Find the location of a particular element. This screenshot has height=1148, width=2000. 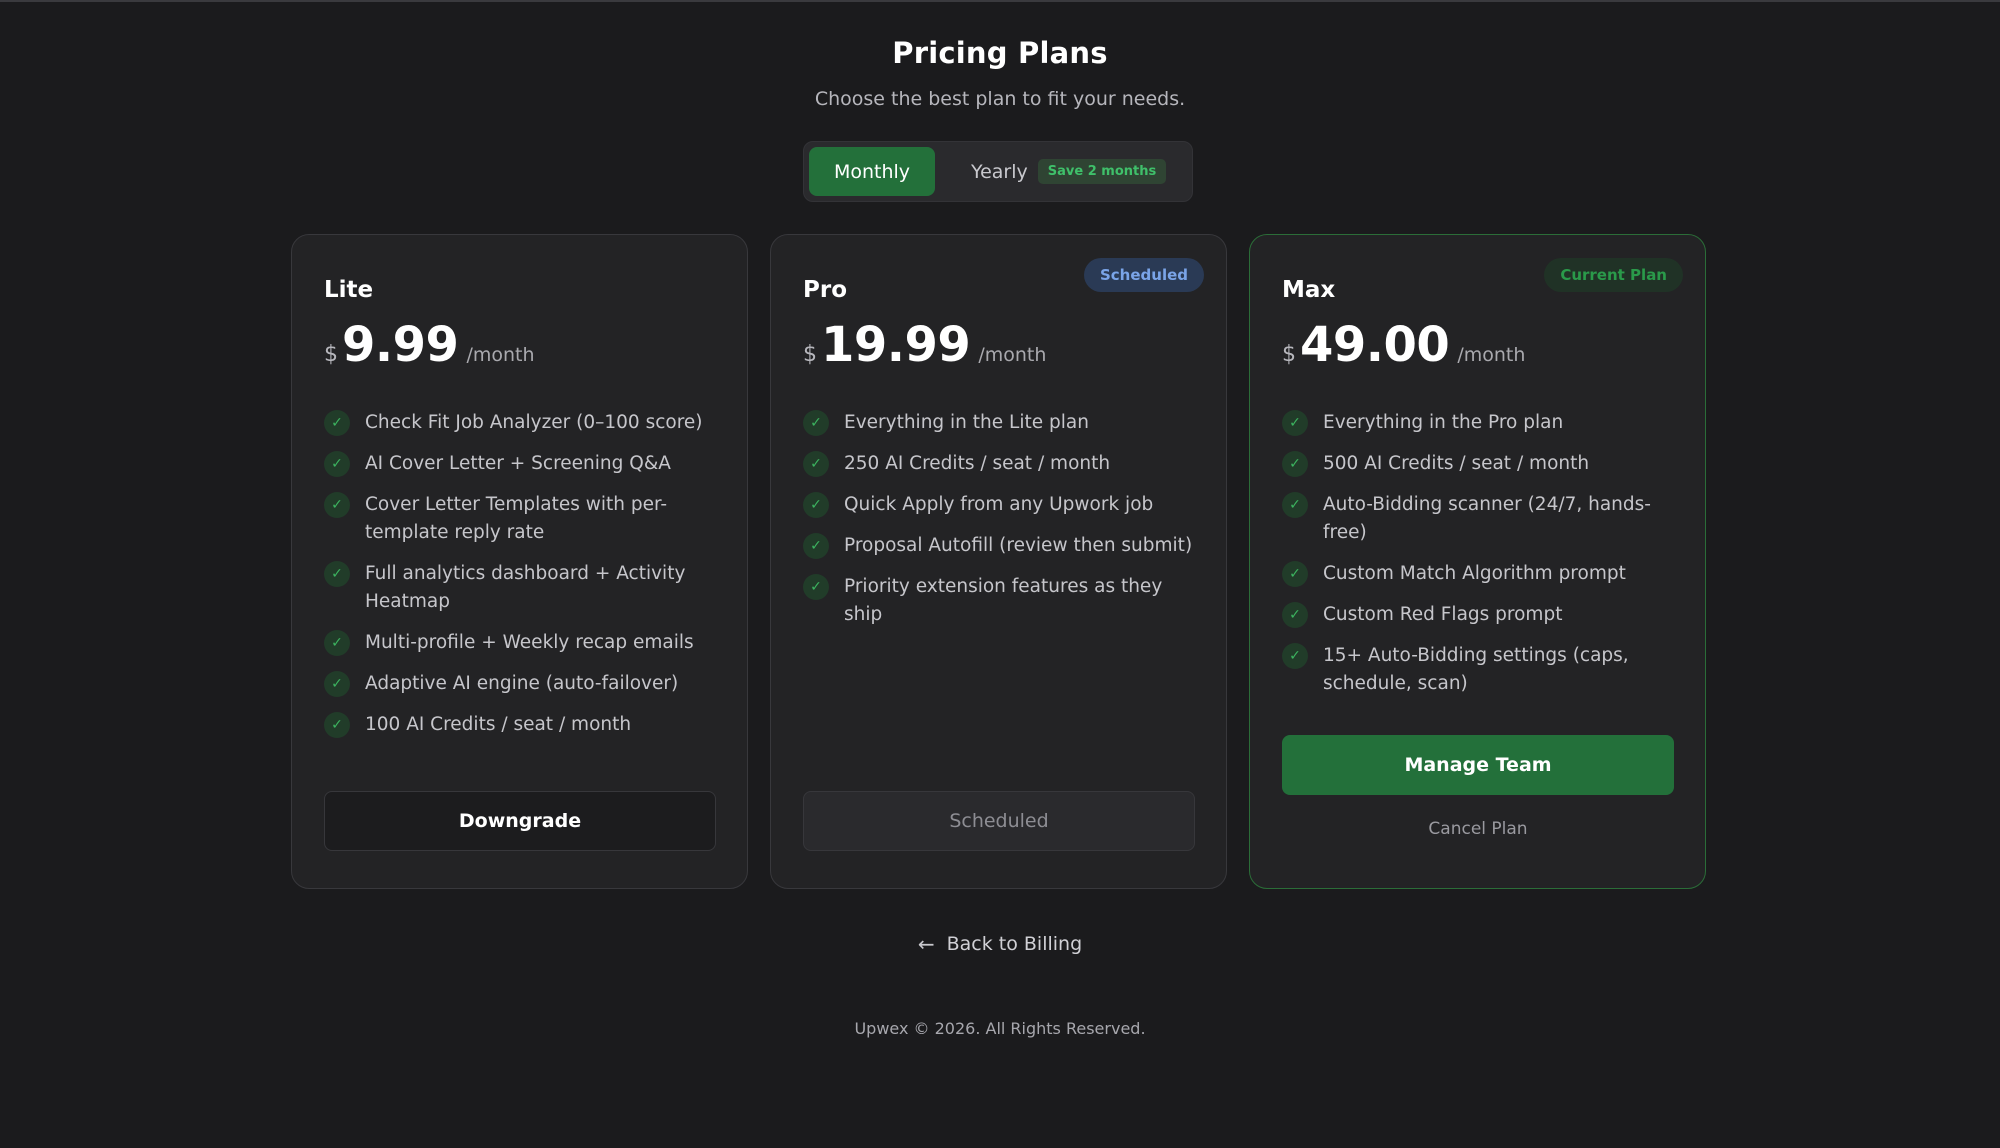

price-row: $ 19.99 /month is located at coordinates (924, 345).